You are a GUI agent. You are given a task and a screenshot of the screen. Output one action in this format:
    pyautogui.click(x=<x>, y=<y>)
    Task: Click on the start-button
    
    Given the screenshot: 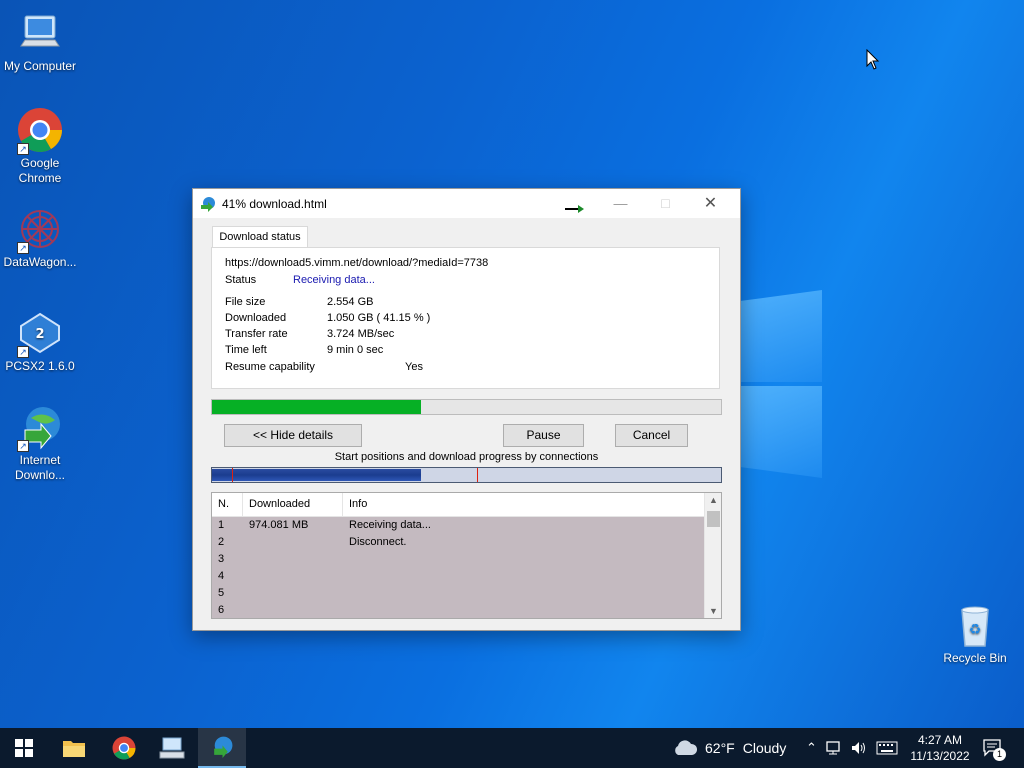 What is the action you would take?
    pyautogui.click(x=24, y=748)
    